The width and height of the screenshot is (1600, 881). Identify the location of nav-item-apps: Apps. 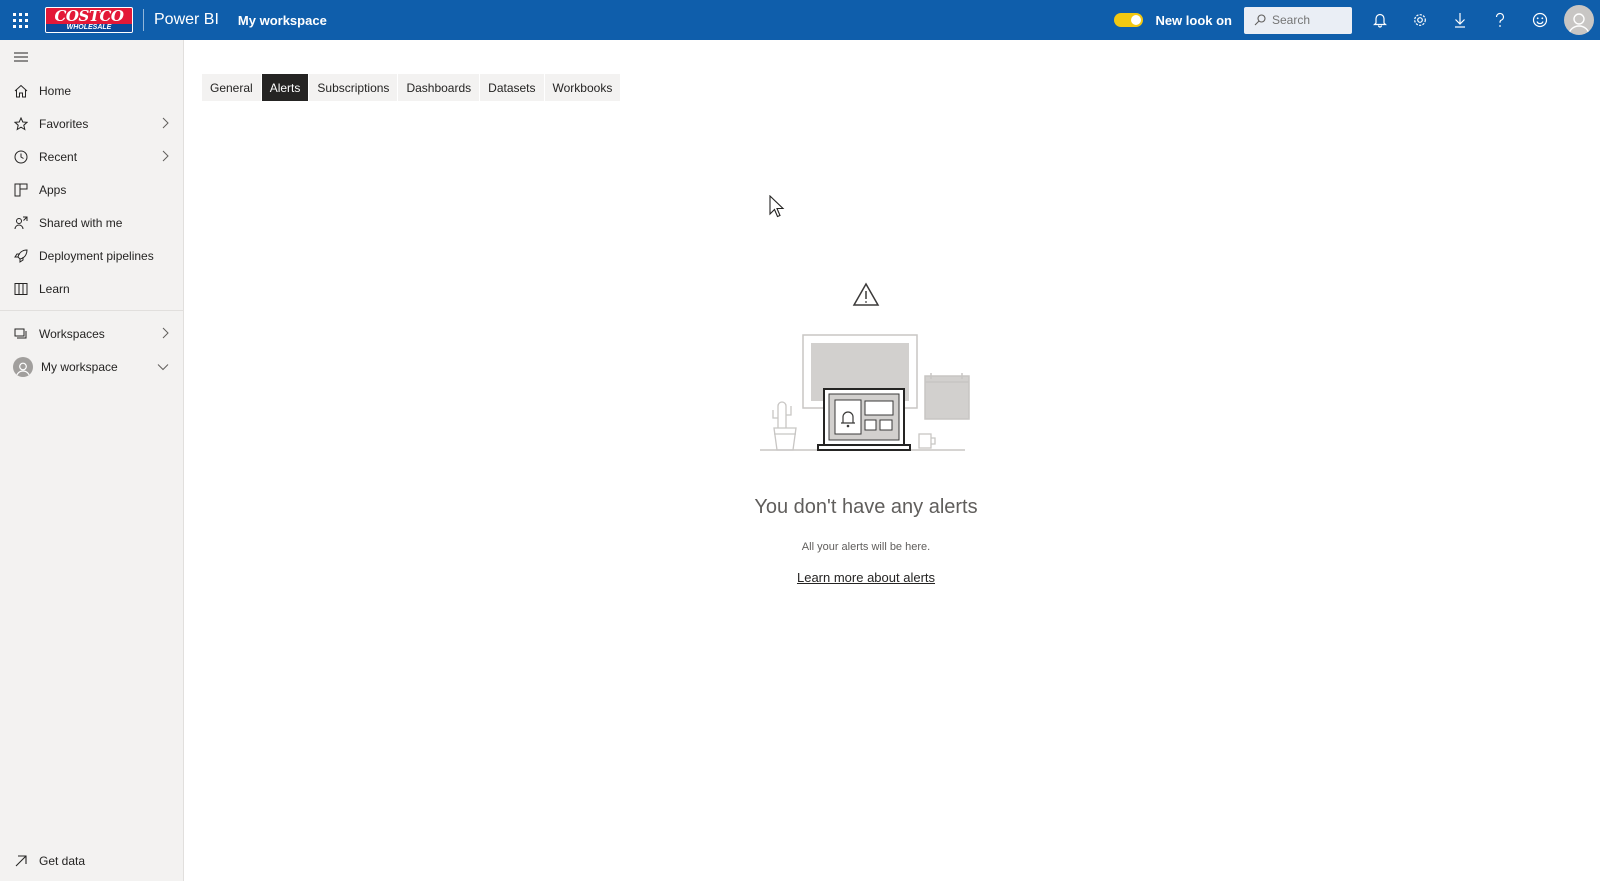
(91, 189).